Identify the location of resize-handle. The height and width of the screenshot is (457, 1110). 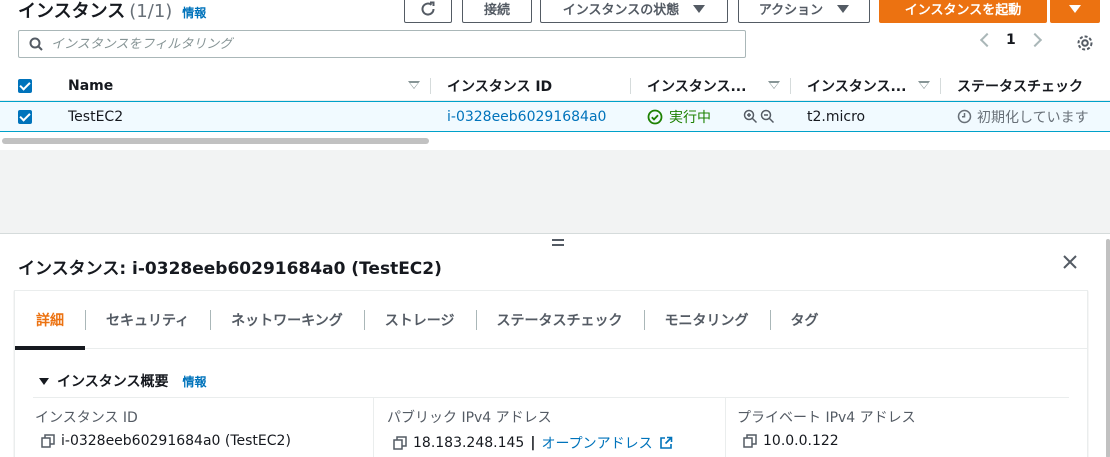
(558, 244).